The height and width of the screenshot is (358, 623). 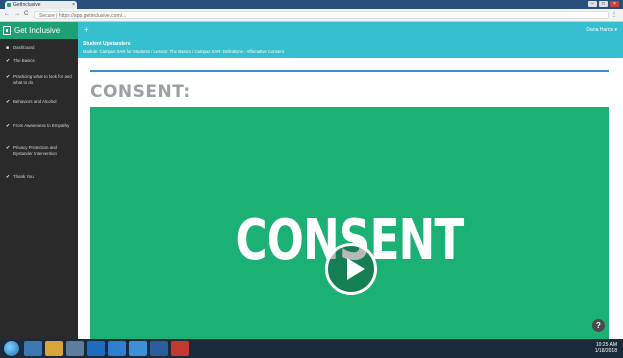 What do you see at coordinates (11, 348) in the screenshot?
I see `start-button` at bounding box center [11, 348].